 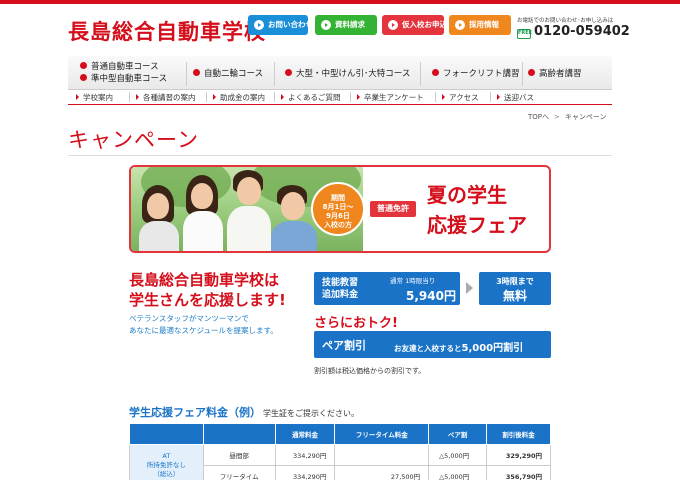 I want to click on contact-button: お問い合わせ, so click(x=280, y=25).